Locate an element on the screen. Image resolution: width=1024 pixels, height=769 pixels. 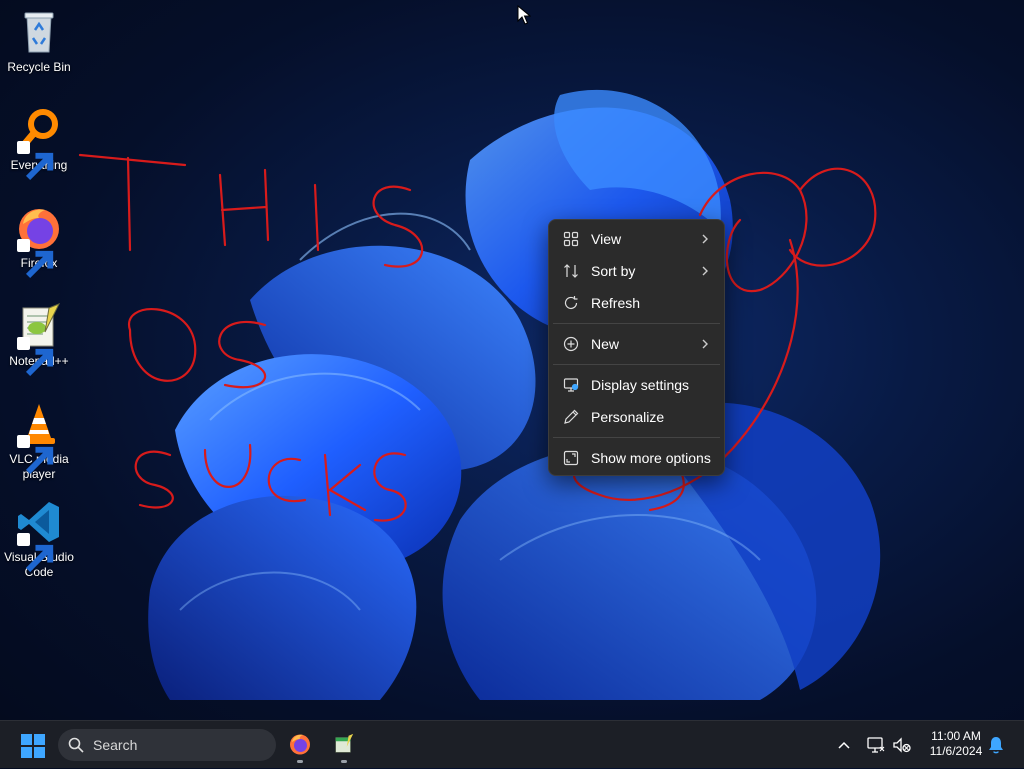
windows-logo-icon is located at coordinates (33, 746).